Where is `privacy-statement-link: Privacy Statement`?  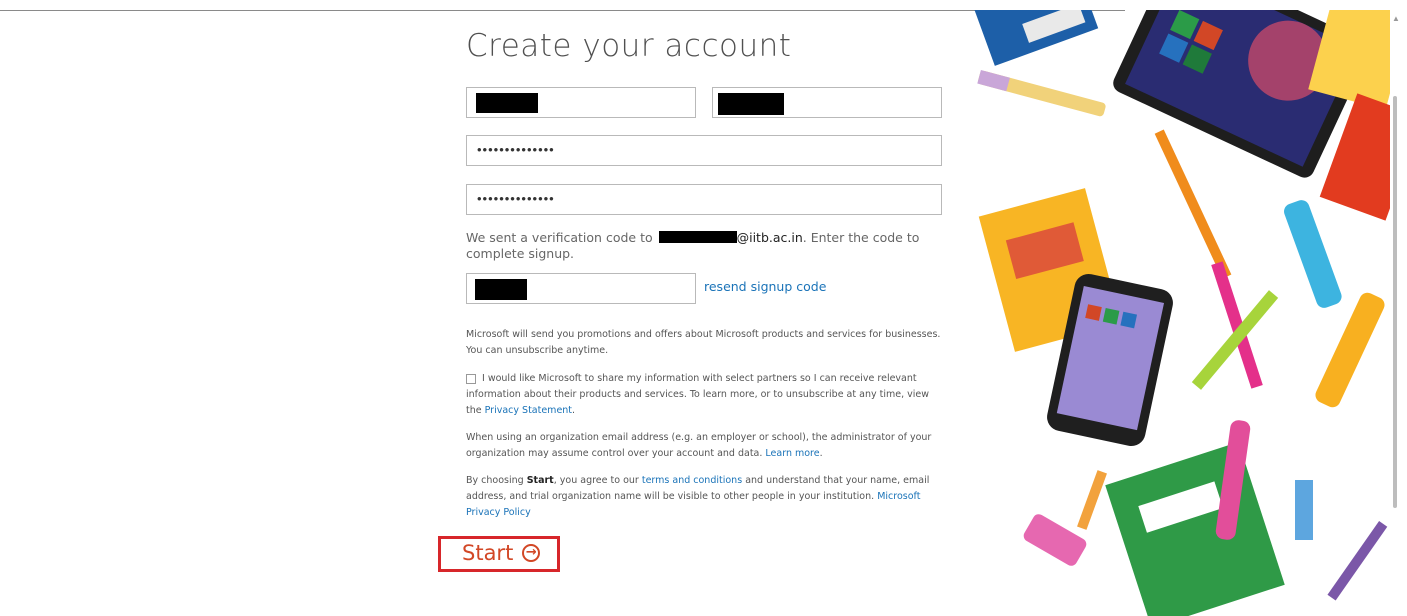
privacy-statement-link: Privacy Statement is located at coordinates (528, 410).